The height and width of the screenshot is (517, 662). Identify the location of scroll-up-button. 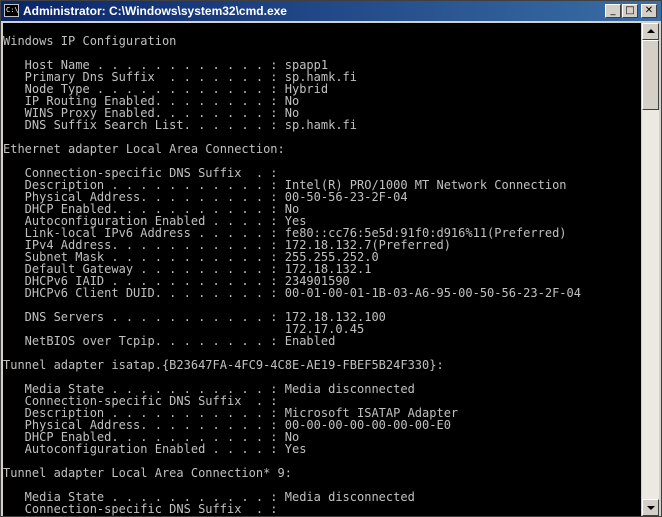
(650, 31).